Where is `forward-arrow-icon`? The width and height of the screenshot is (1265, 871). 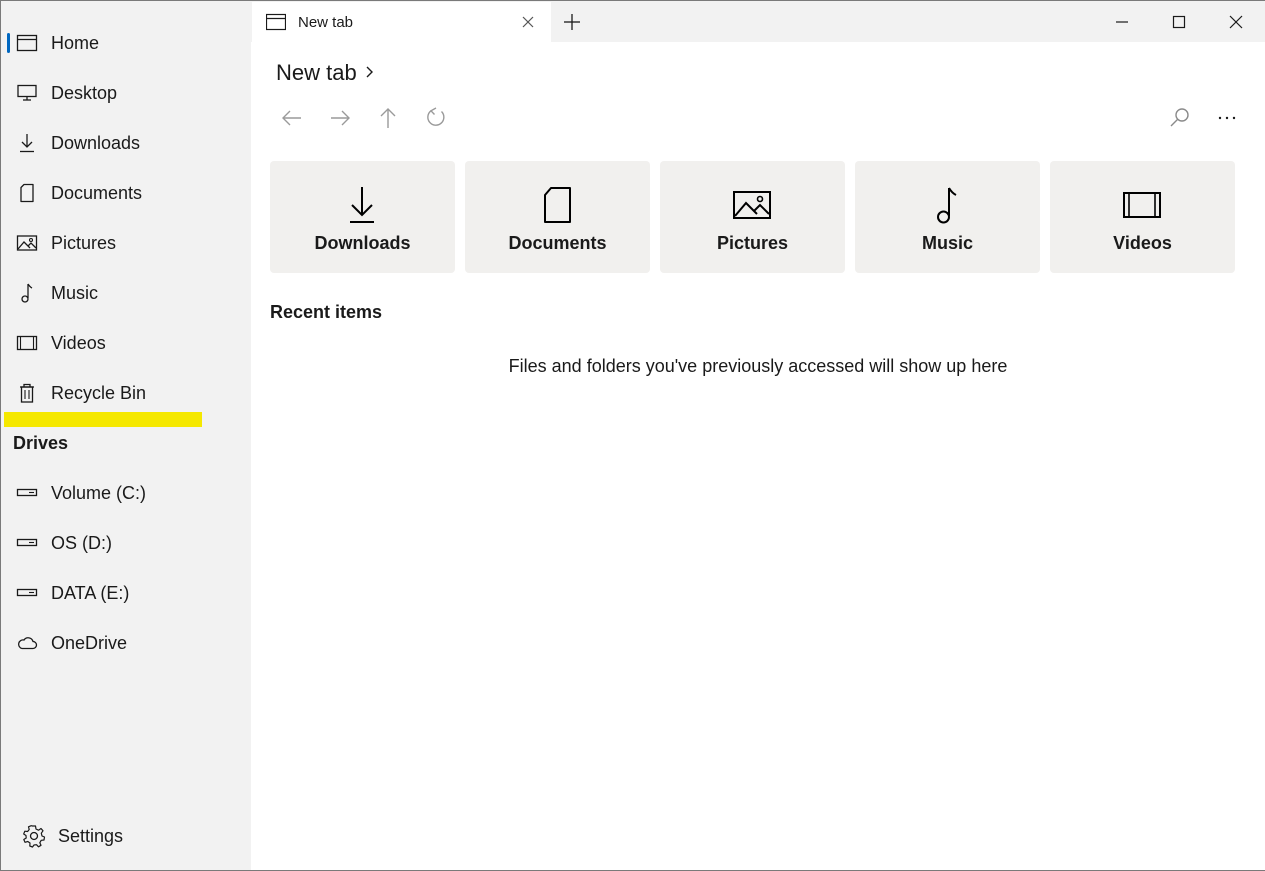 forward-arrow-icon is located at coordinates (340, 118).